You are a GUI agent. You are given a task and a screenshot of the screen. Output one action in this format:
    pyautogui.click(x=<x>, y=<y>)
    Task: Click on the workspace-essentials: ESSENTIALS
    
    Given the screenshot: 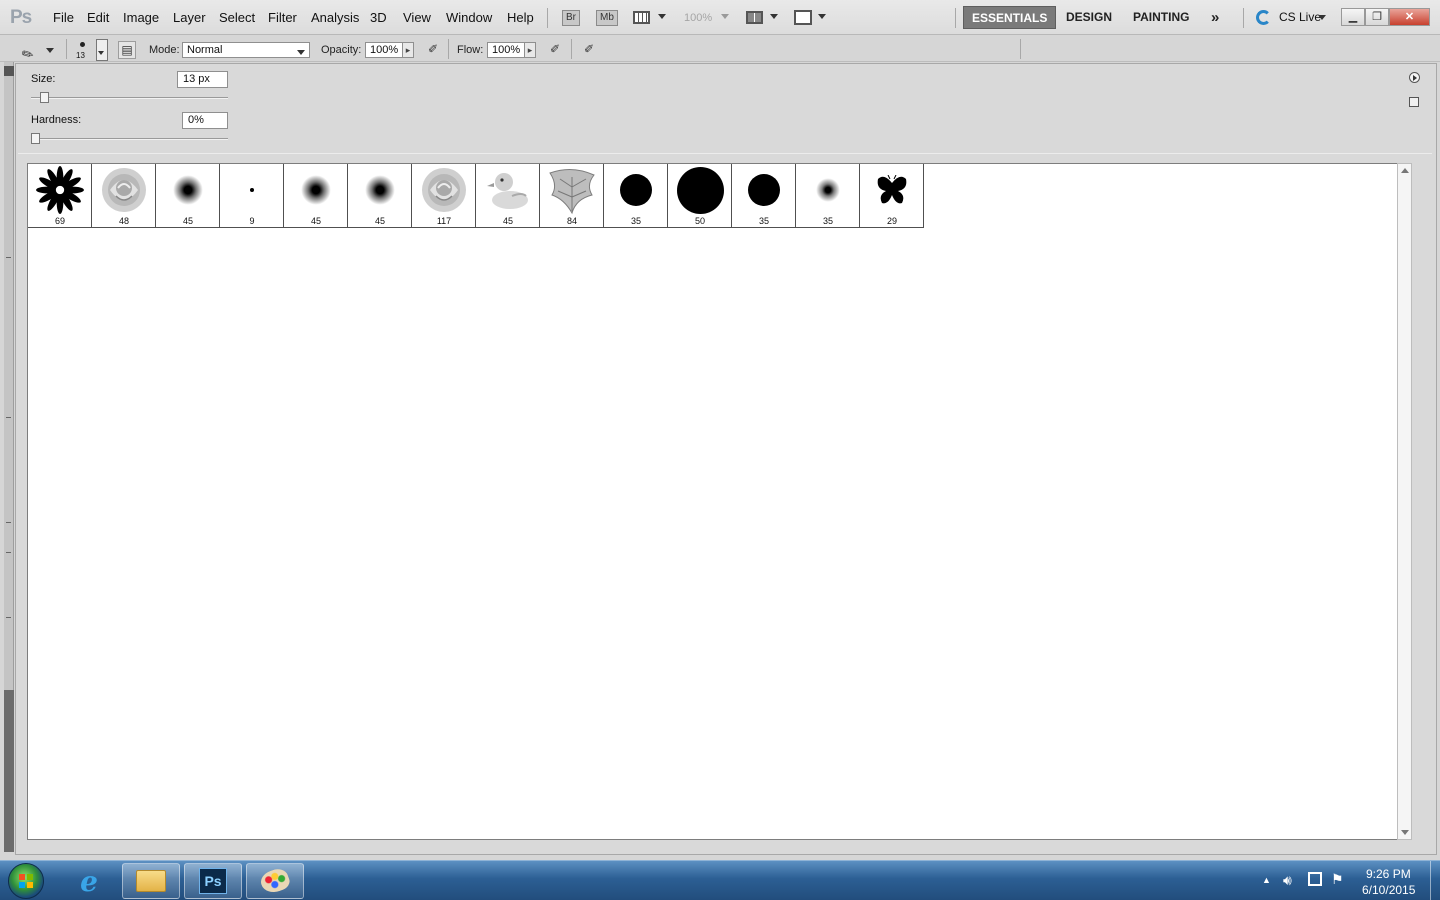 What is the action you would take?
    pyautogui.click(x=1010, y=17)
    